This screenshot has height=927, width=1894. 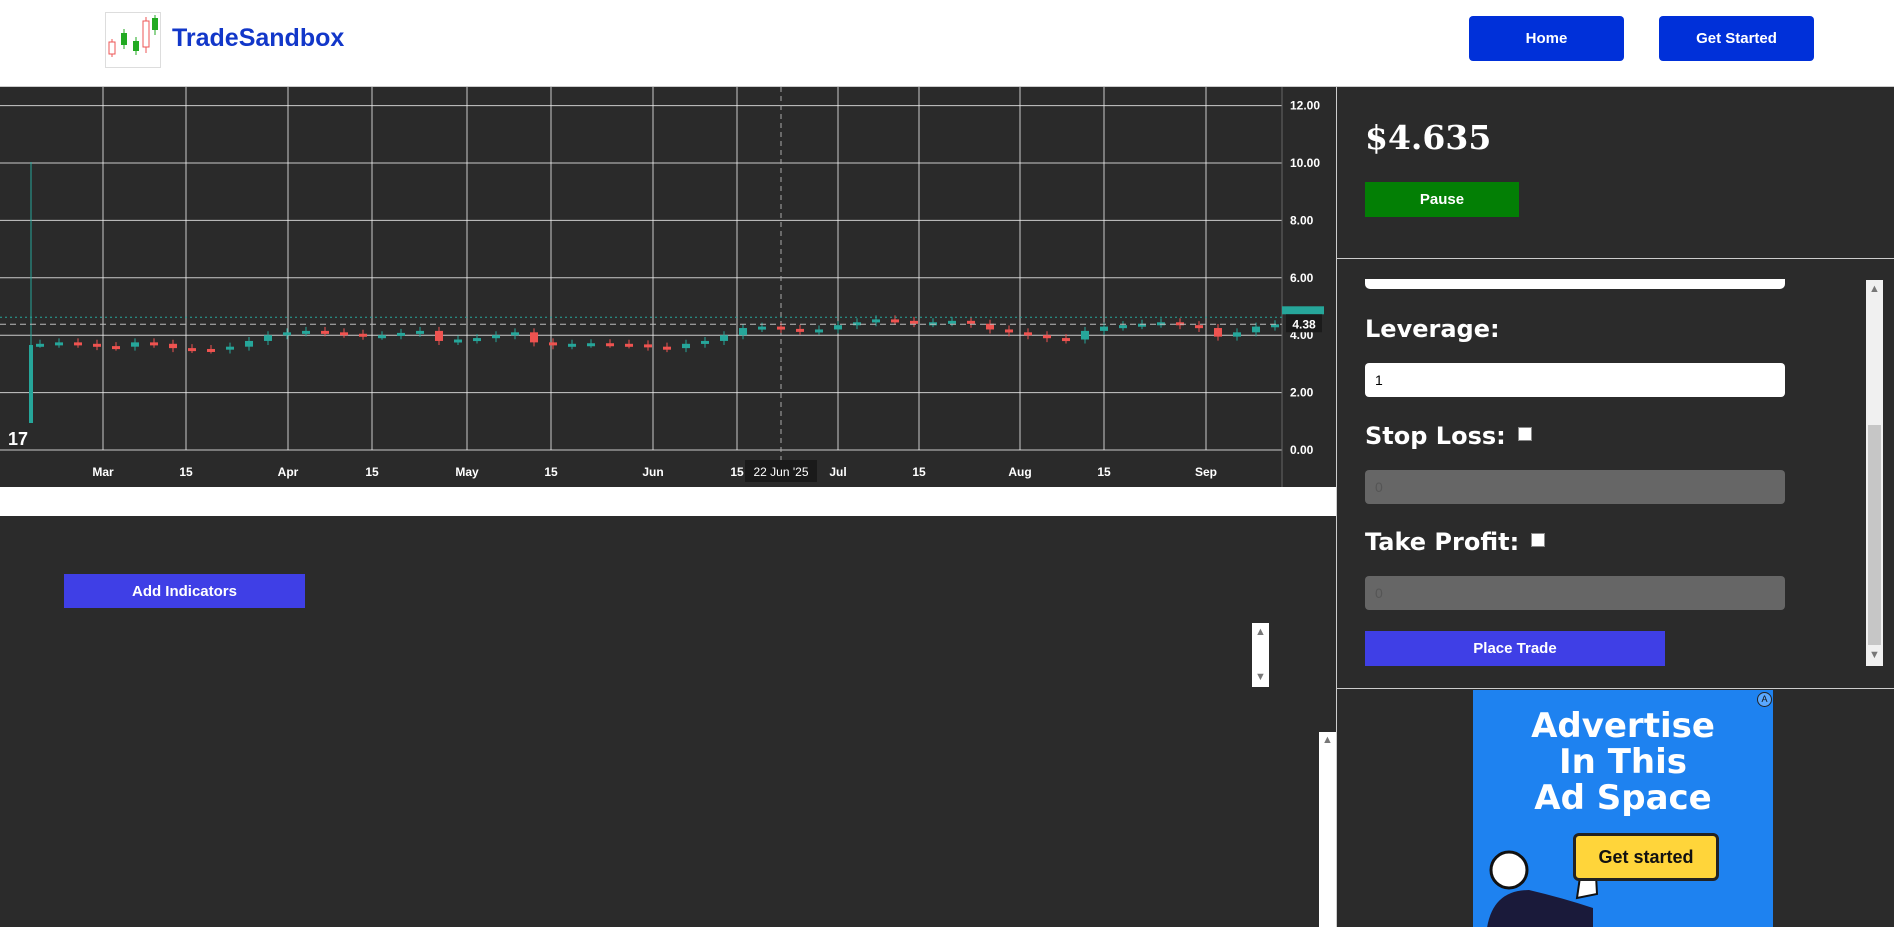 What do you see at coordinates (1302, 450) in the screenshot?
I see `y-tick-label: 0.00` at bounding box center [1302, 450].